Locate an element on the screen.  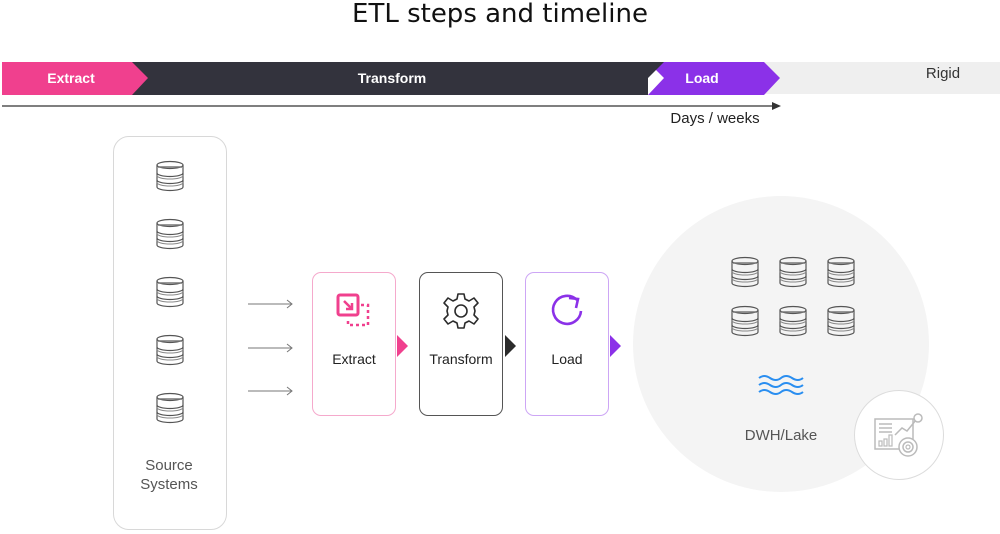
step-arrow-load is located at coordinates (615, 346).